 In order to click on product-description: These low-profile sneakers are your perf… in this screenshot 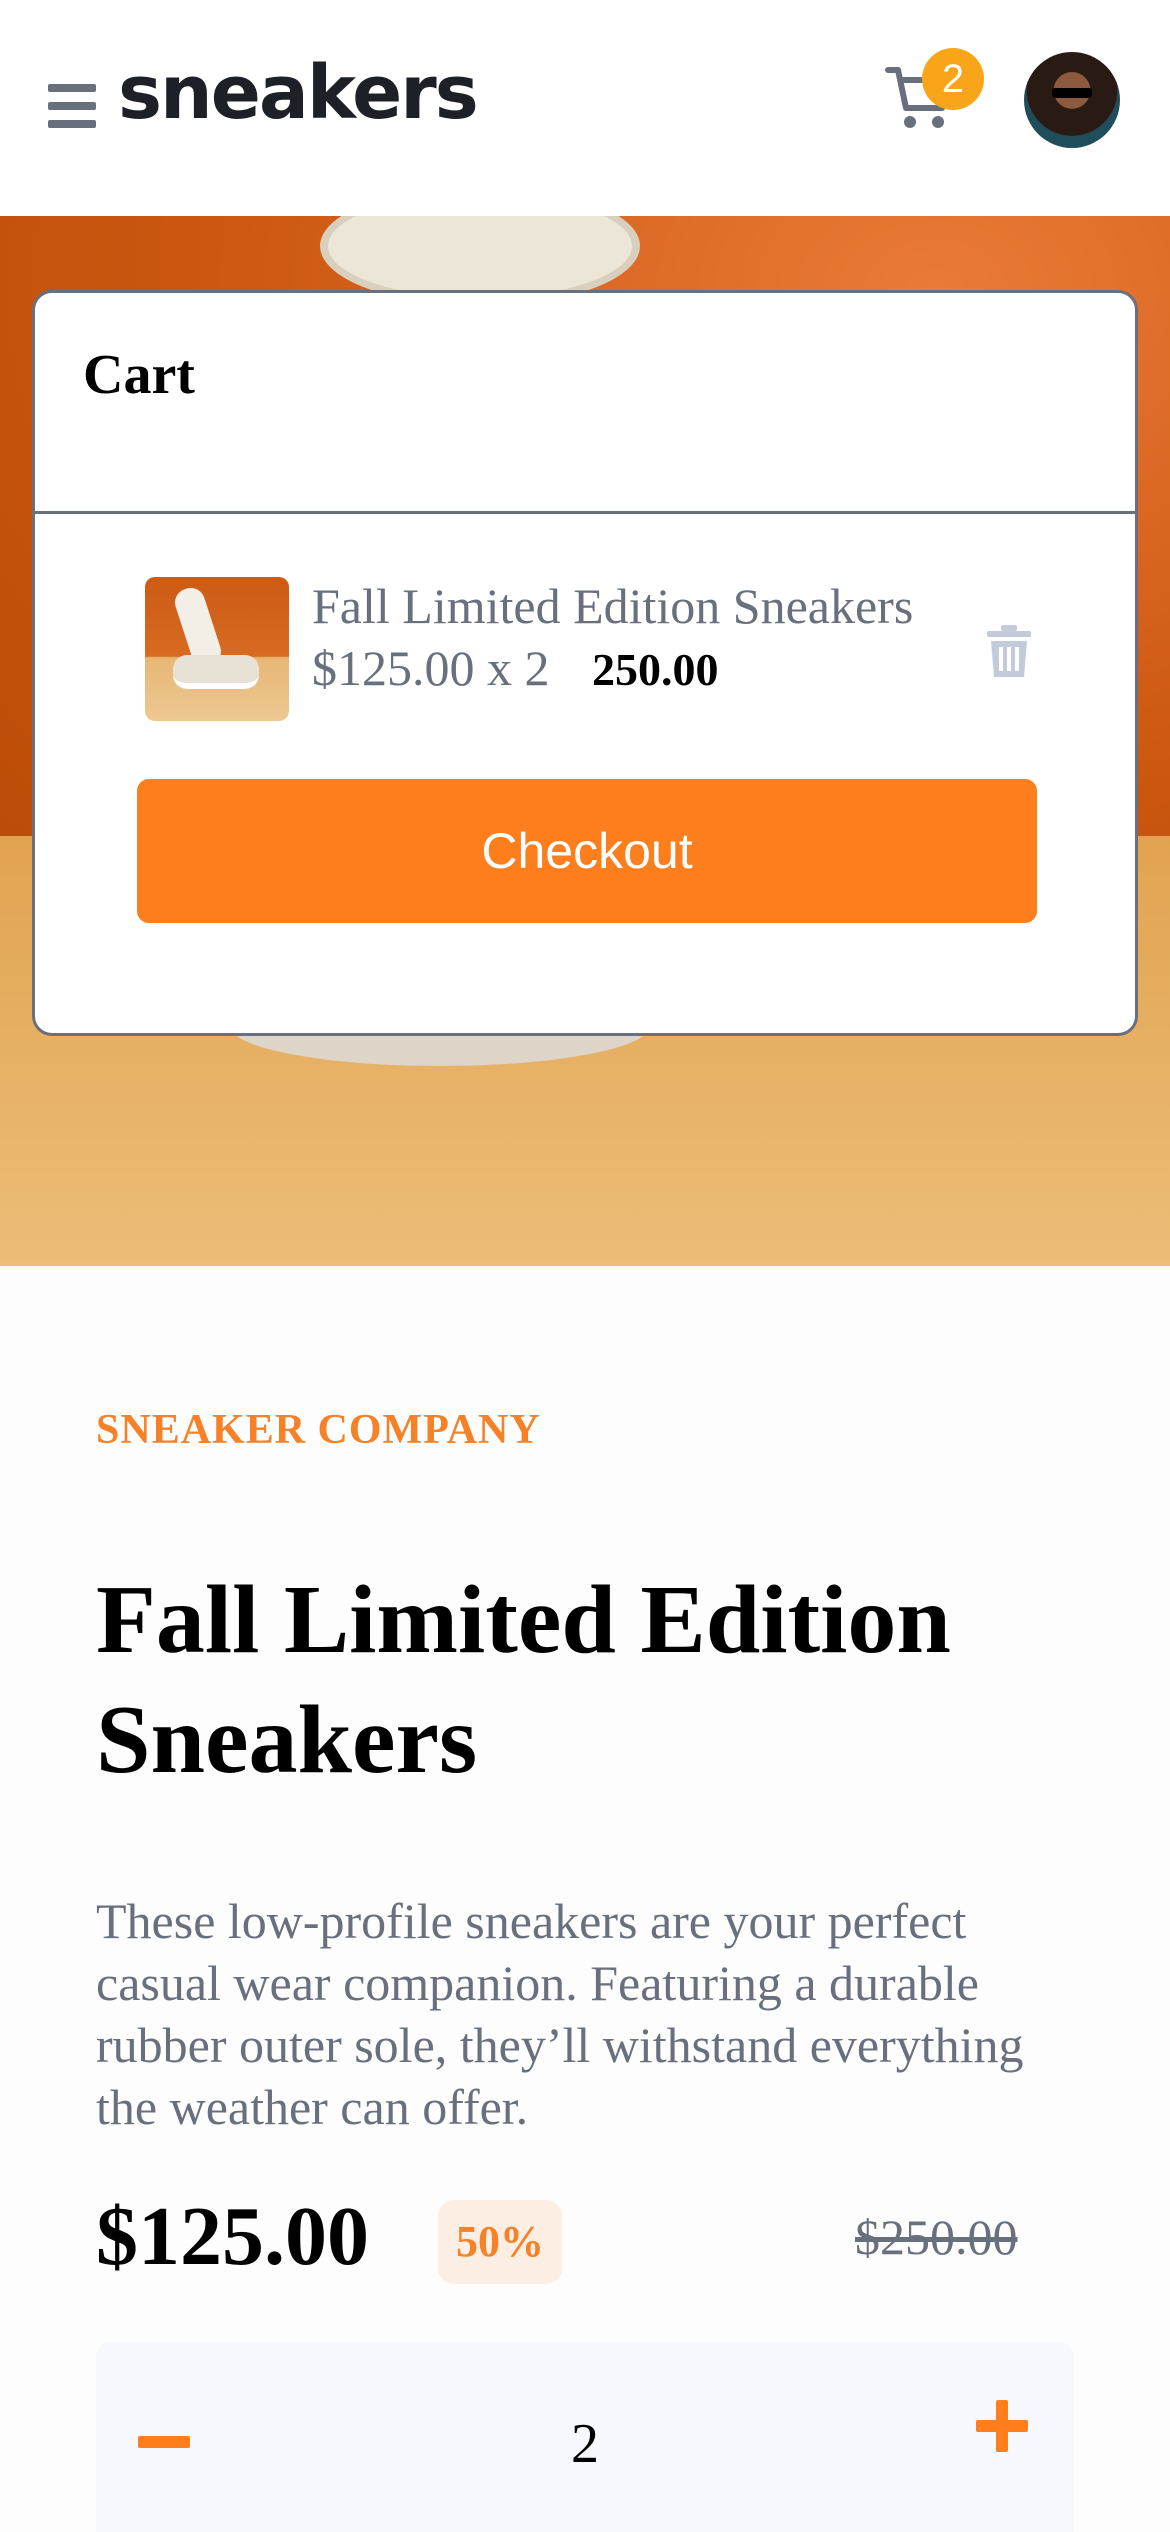, I will do `click(560, 2014)`.